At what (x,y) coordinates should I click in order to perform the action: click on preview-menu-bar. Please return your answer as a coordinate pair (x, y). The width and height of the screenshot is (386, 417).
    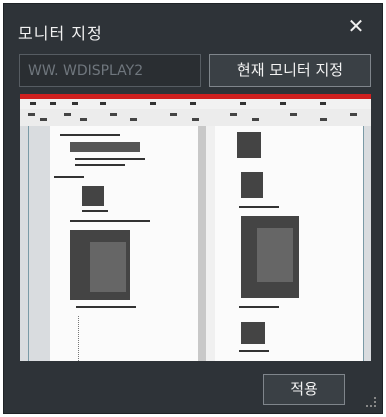
    Looking at the image, I should click on (195, 104).